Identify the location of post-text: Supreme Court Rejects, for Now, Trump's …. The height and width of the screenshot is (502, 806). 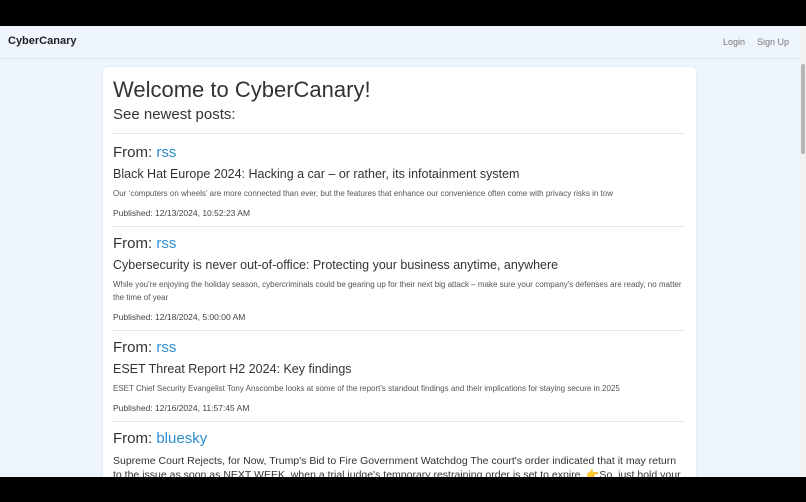
(397, 466).